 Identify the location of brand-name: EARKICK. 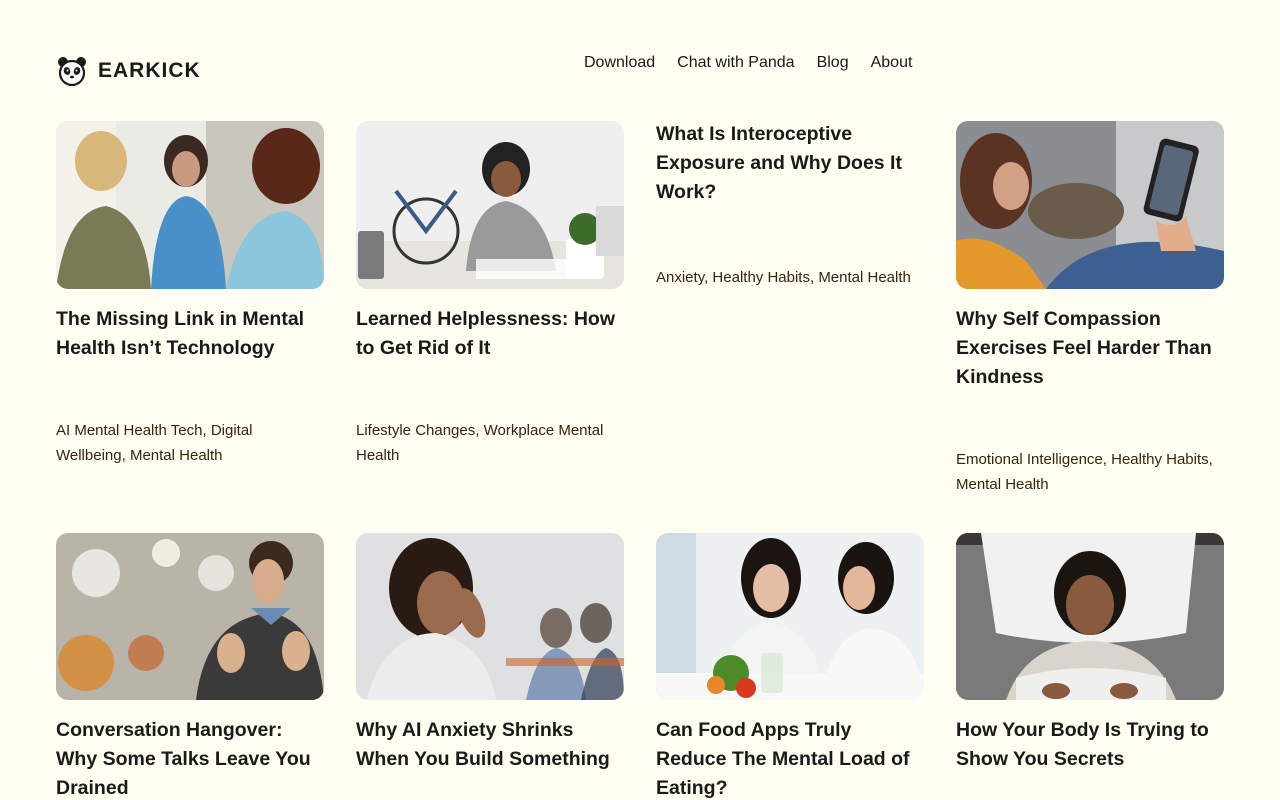
(149, 70).